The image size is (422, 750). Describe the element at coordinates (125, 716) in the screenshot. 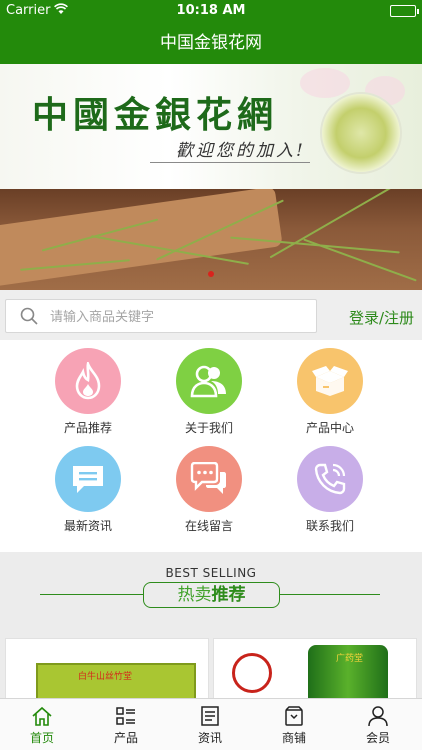

I see `grid-list-icon` at that location.